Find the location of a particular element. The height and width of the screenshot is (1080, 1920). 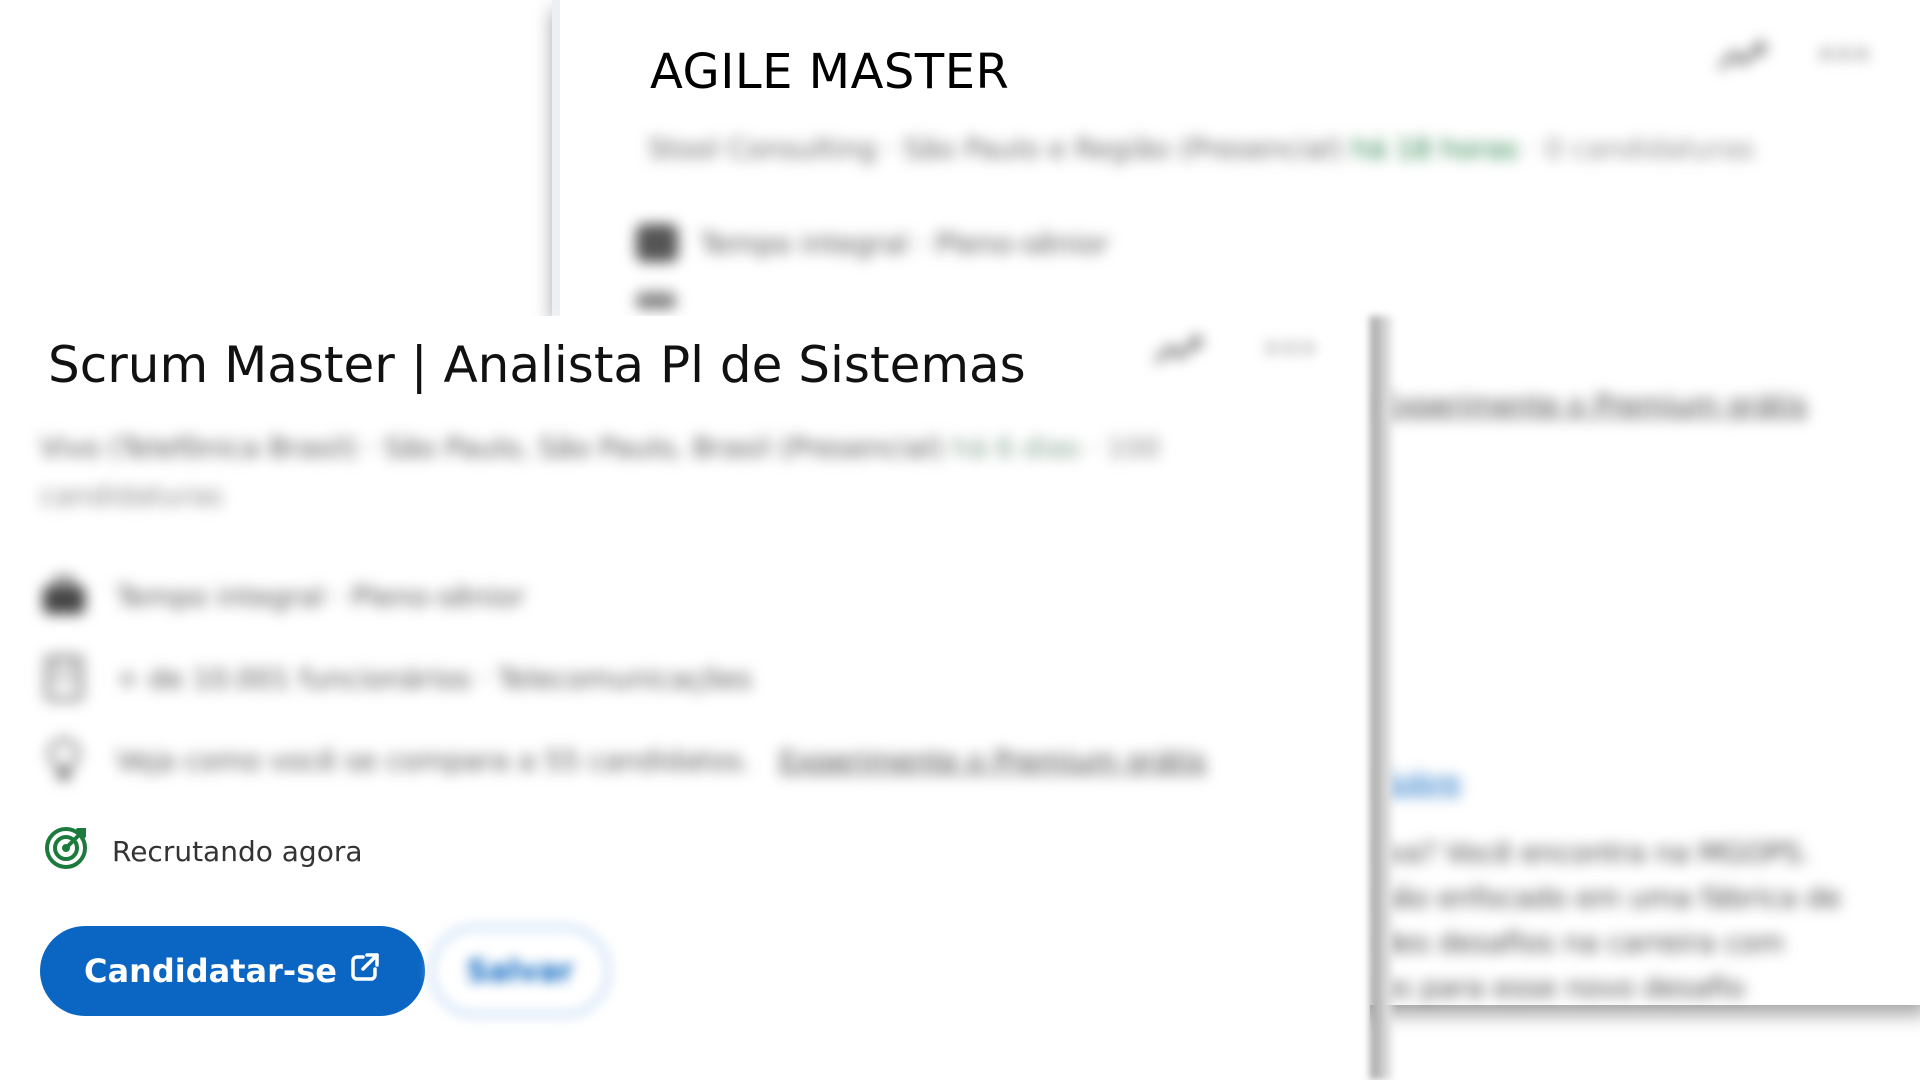

company-name: Vivo (Telefônica Brasil) is located at coordinates (198, 447).